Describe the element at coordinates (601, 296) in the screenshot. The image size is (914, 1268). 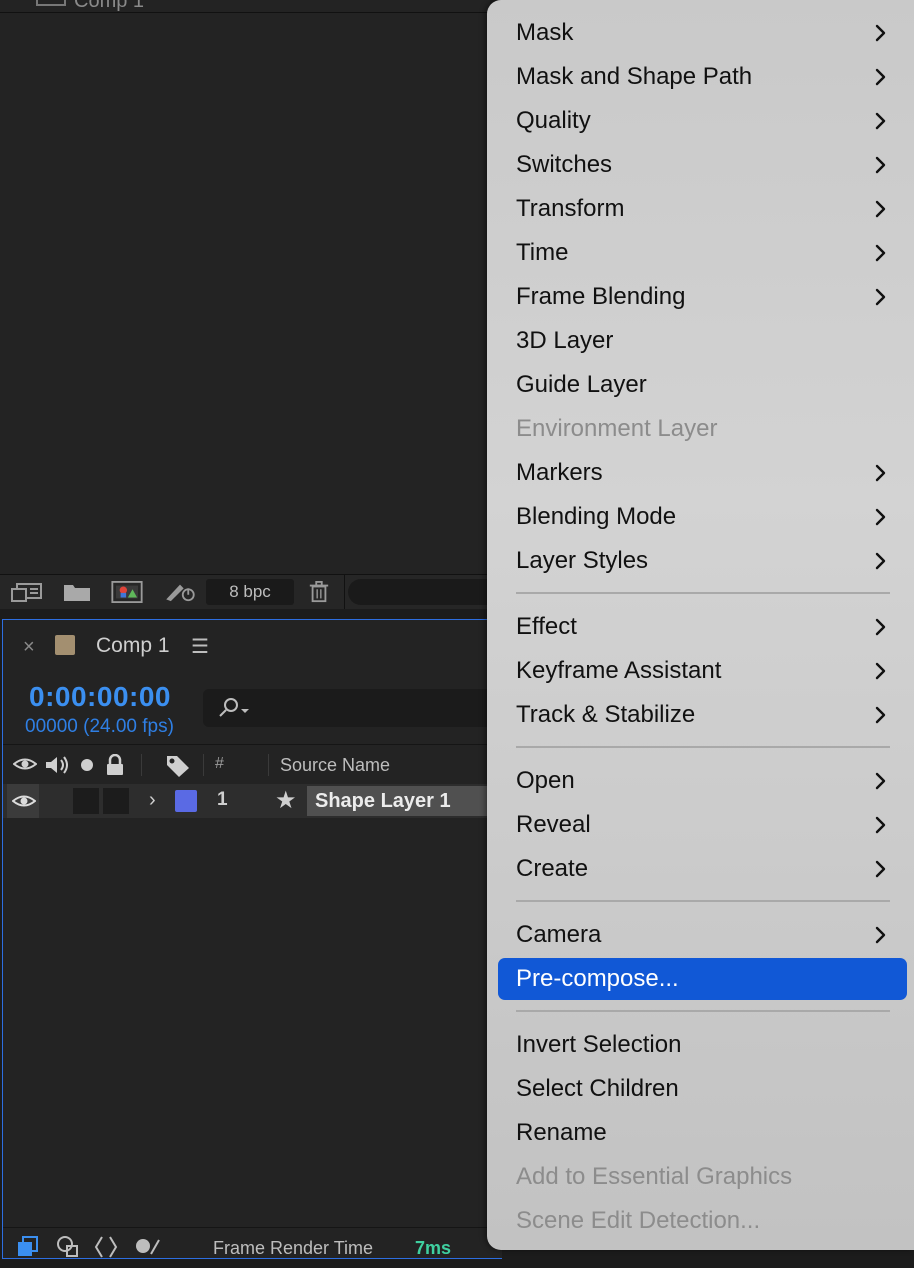
I see `menu-item-label: Frame Blending` at that location.